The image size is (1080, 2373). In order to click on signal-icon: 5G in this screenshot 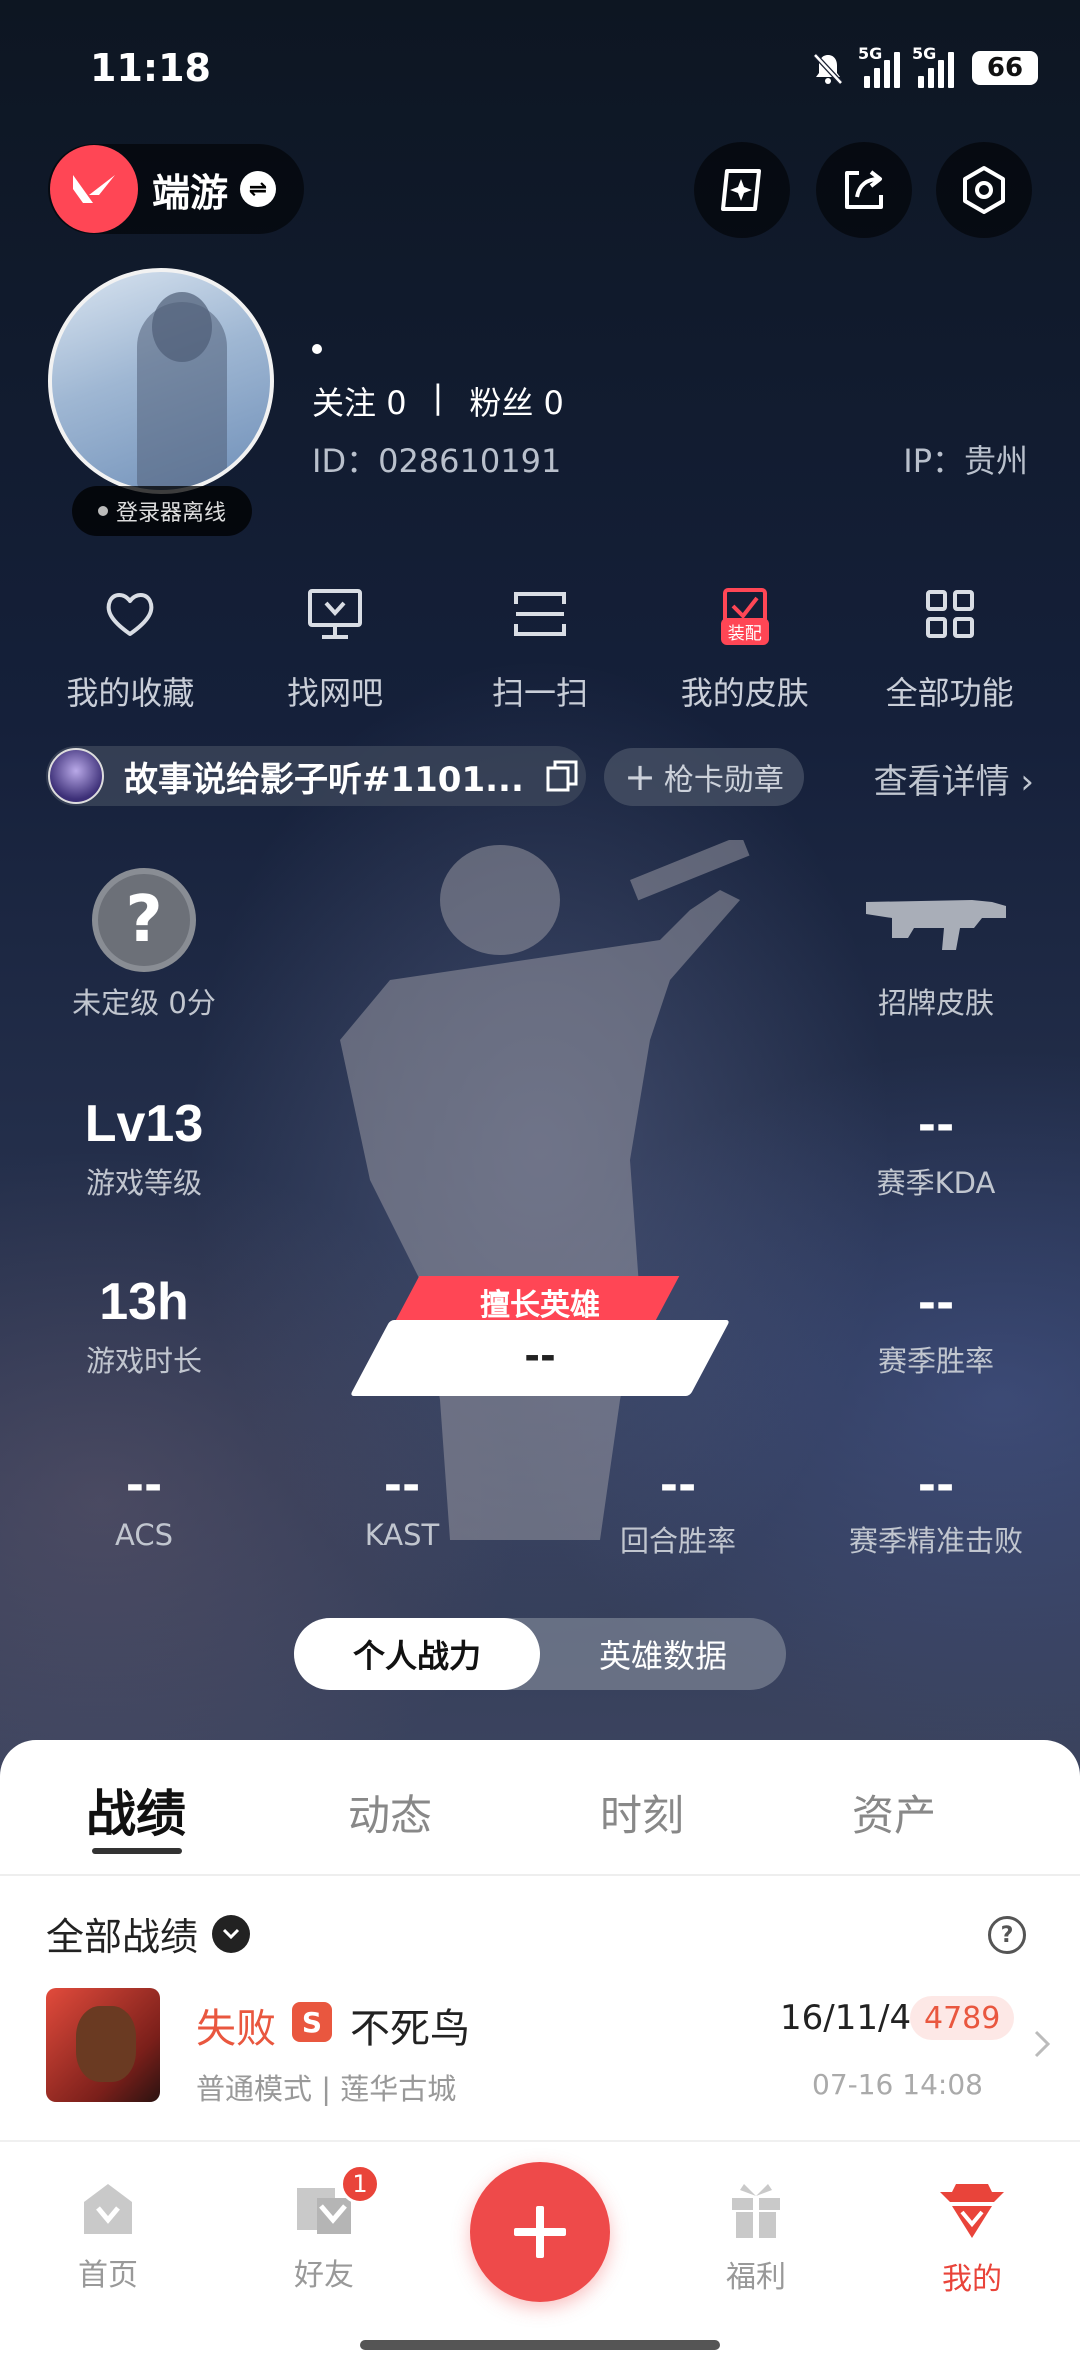, I will do `click(933, 66)`.